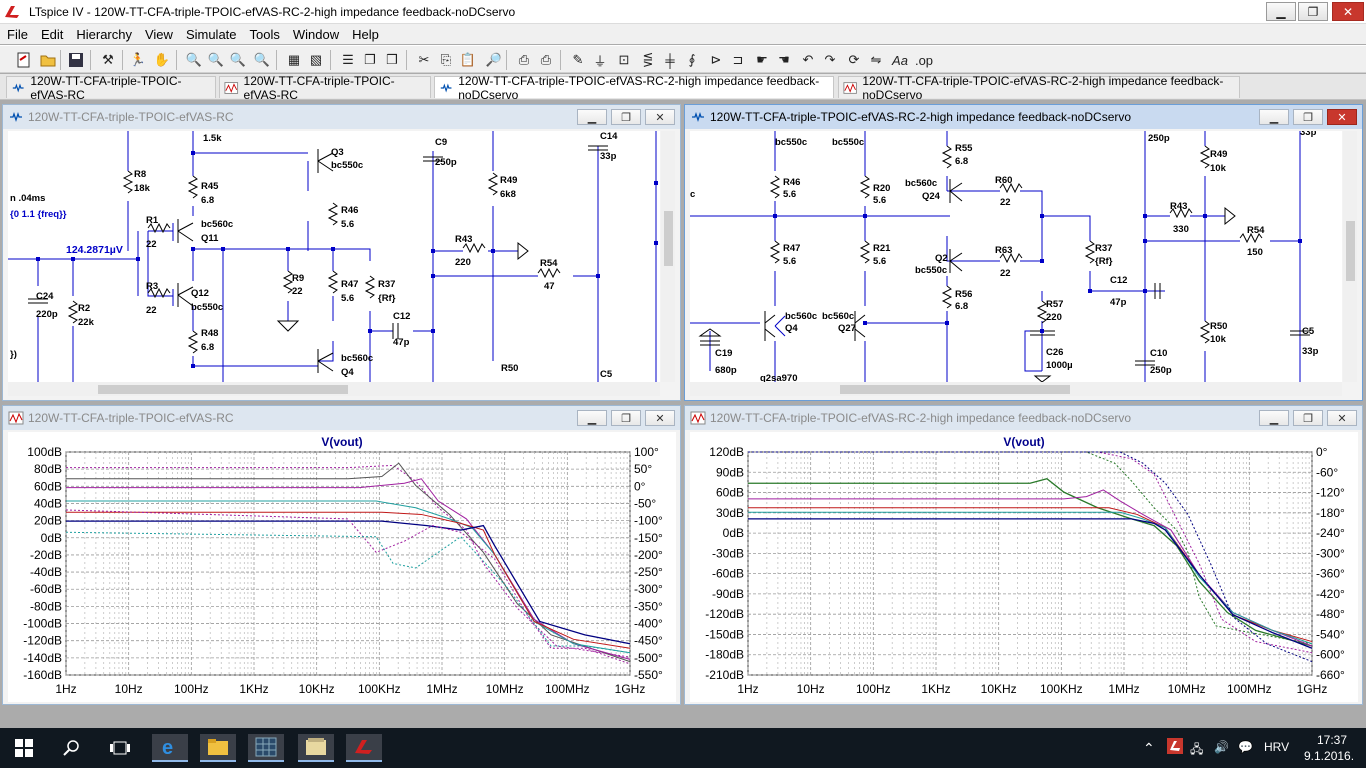  I want to click on zoom-out-icon: 🔍, so click(238, 60).